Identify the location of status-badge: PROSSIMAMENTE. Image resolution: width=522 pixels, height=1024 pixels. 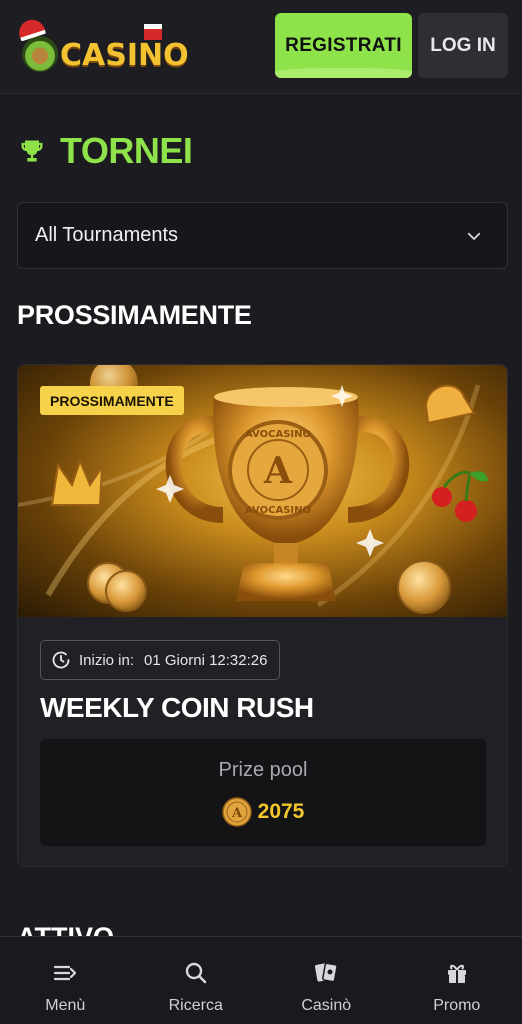
(112, 400).